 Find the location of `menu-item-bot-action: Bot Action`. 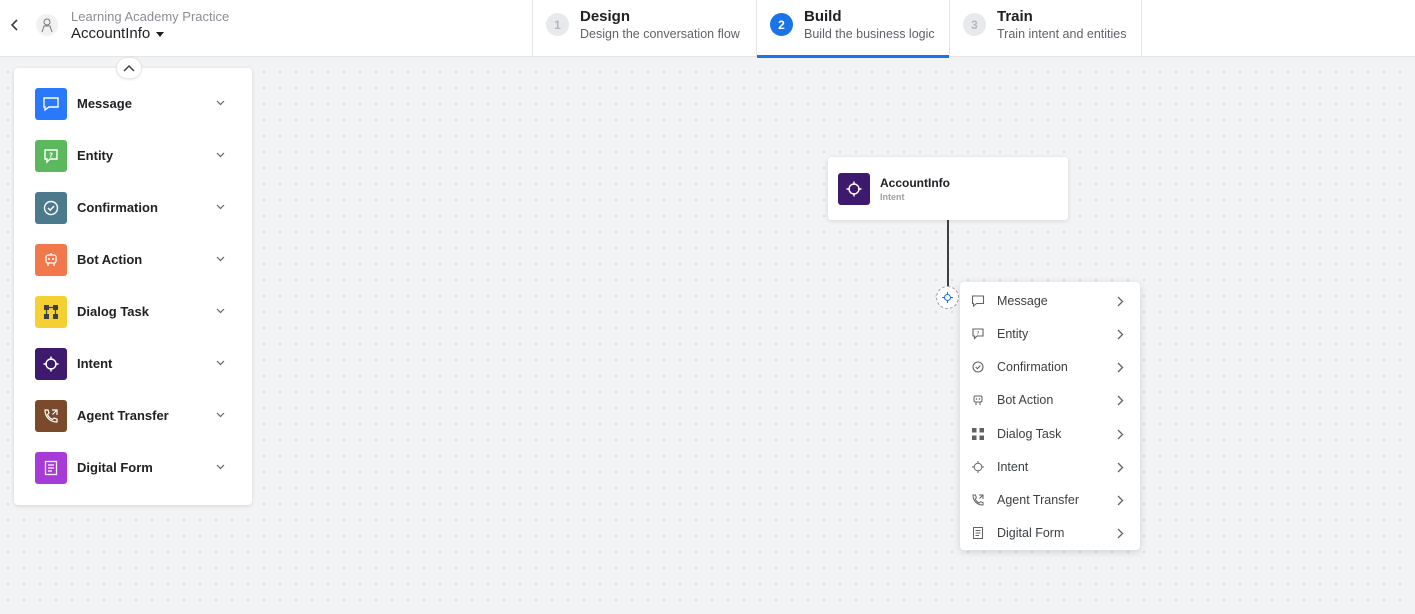

menu-item-bot-action: Bot Action is located at coordinates (1050, 400).